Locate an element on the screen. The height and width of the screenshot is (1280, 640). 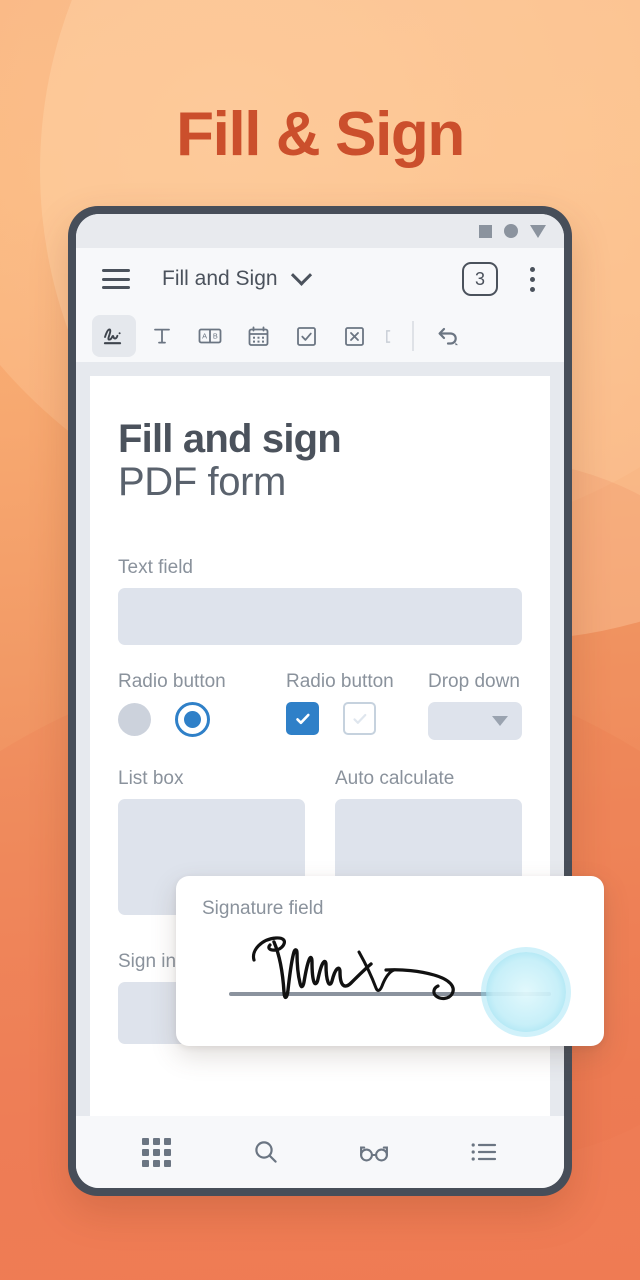
thumbnails-nav is located at coordinates (157, 1152).